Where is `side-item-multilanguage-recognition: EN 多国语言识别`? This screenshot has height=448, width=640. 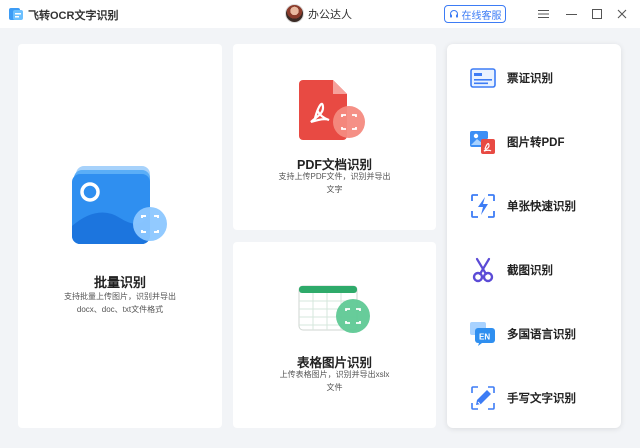
side-item-multilanguage-recognition: EN 多国语言识别 is located at coordinates (534, 334).